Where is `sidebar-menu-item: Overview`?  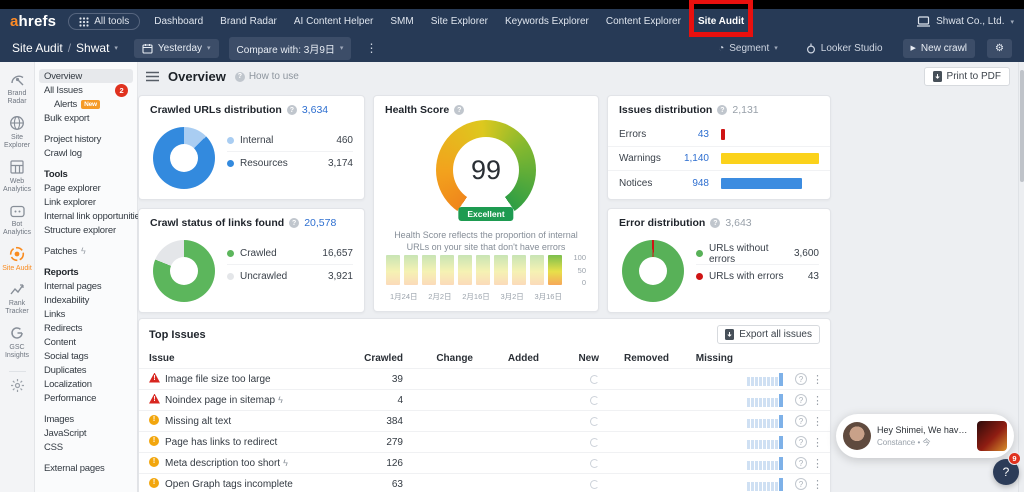 sidebar-menu-item: Overview is located at coordinates (86, 76).